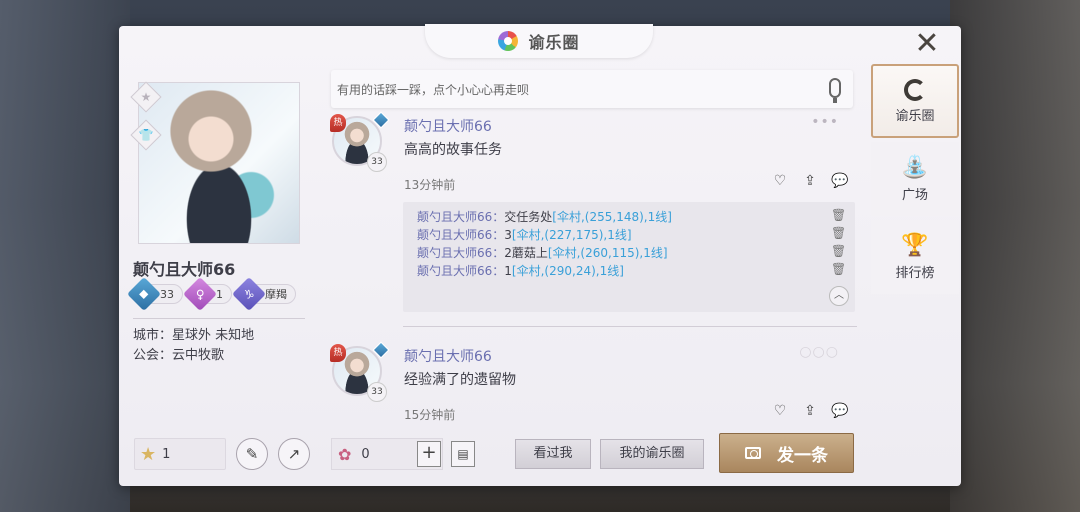 This screenshot has height=512, width=1080. I want to click on location-link: [伞村,(290,24),1线], so click(568, 271).